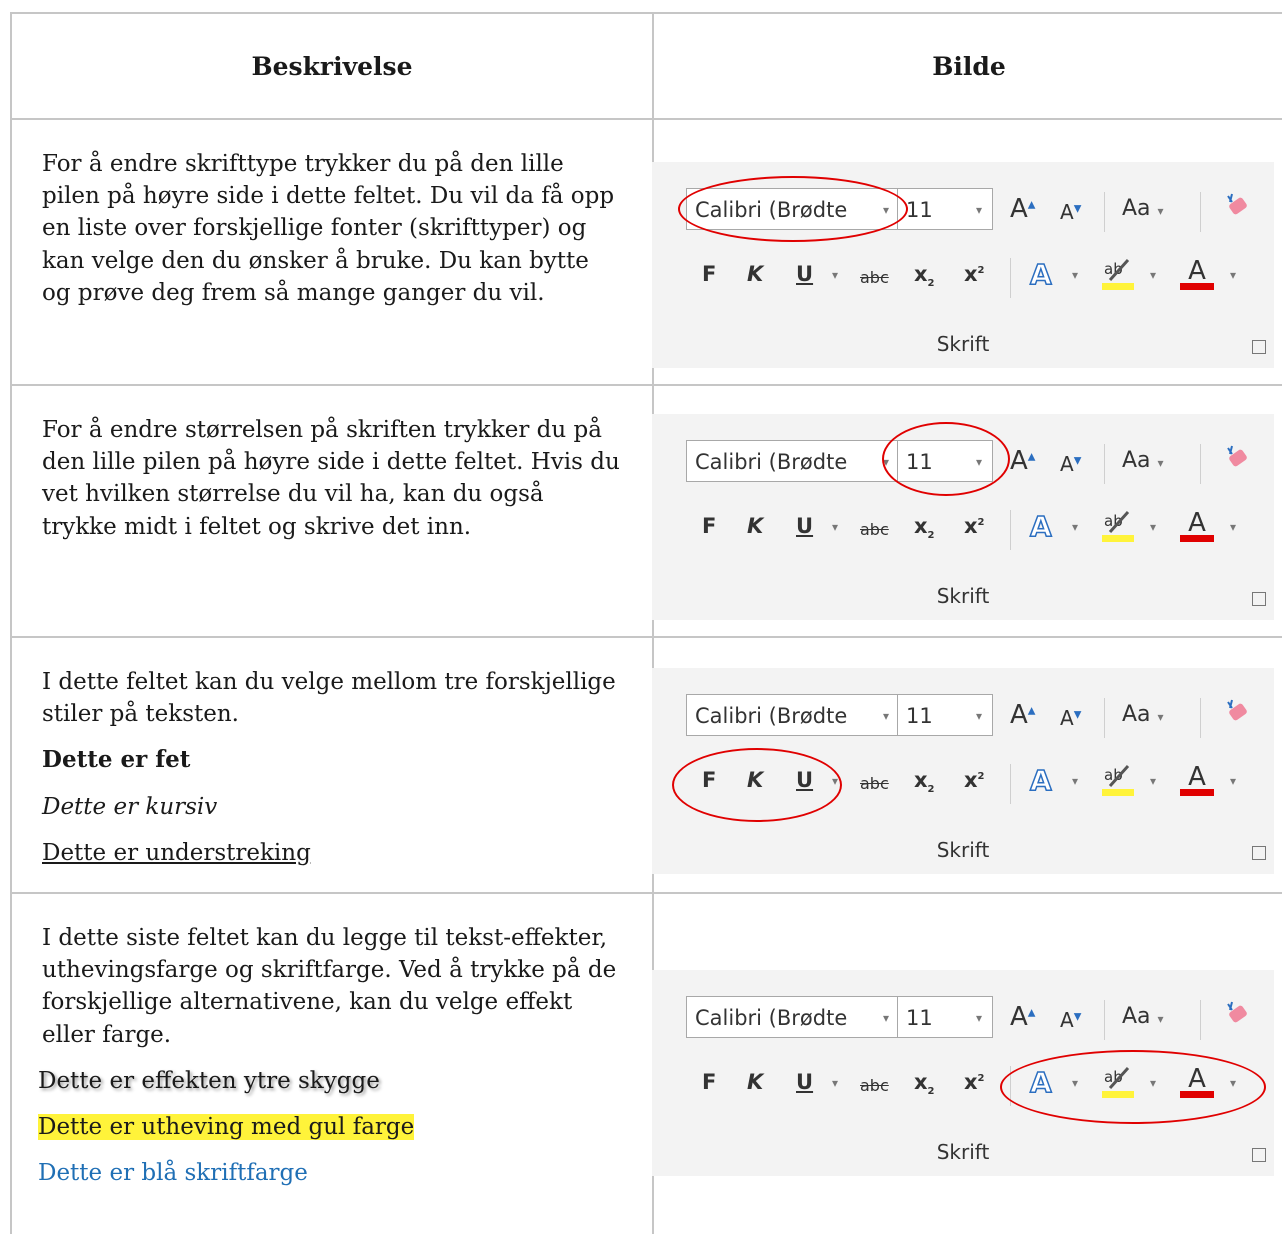 The height and width of the screenshot is (1248, 1282). What do you see at coordinates (967, 66) in the screenshot?
I see `header-image: Bilde` at bounding box center [967, 66].